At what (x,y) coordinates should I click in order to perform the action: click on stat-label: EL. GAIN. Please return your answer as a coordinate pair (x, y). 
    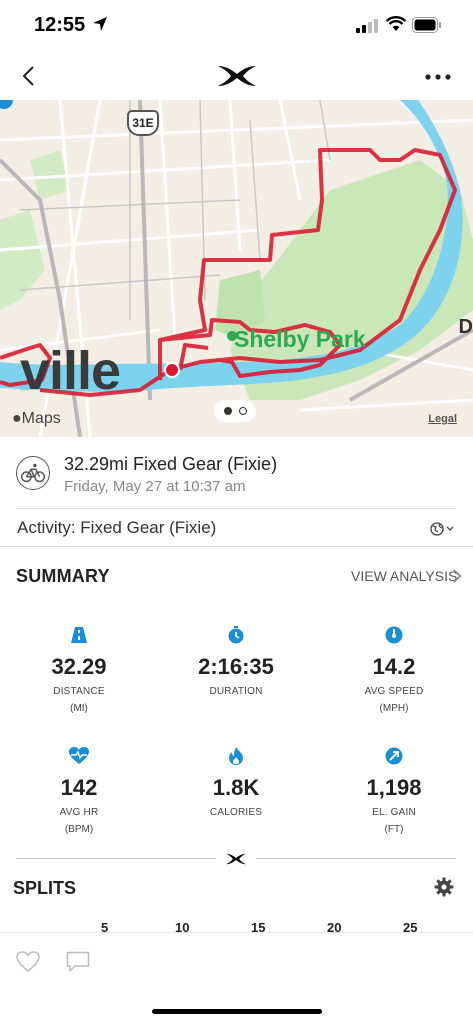
    Looking at the image, I should click on (394, 812).